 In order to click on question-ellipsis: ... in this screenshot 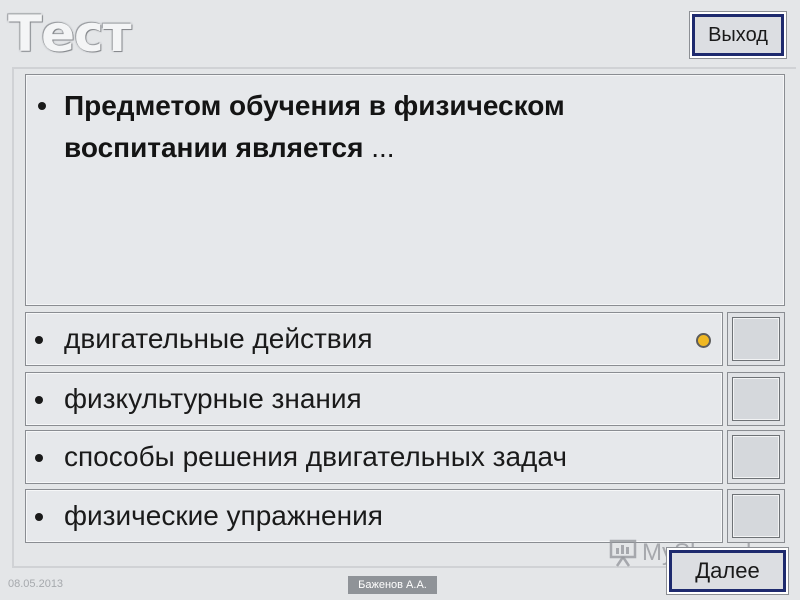, I will do `click(379, 147)`.